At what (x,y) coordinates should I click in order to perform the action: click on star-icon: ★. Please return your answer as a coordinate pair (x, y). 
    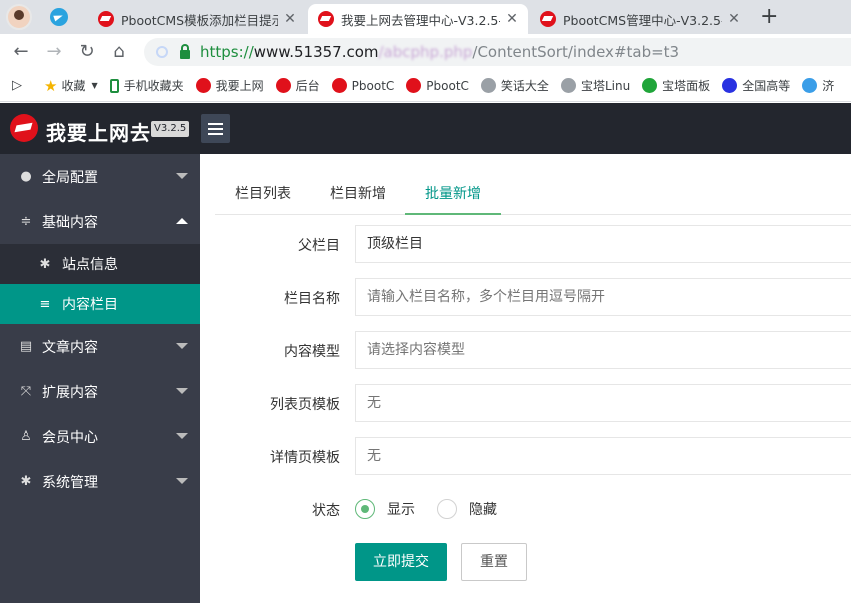
    Looking at the image, I should click on (51, 85).